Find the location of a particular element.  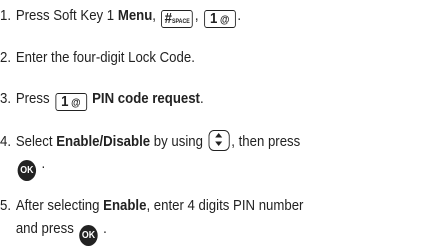

pin-code-request-label: PIN code request is located at coordinates (146, 98).